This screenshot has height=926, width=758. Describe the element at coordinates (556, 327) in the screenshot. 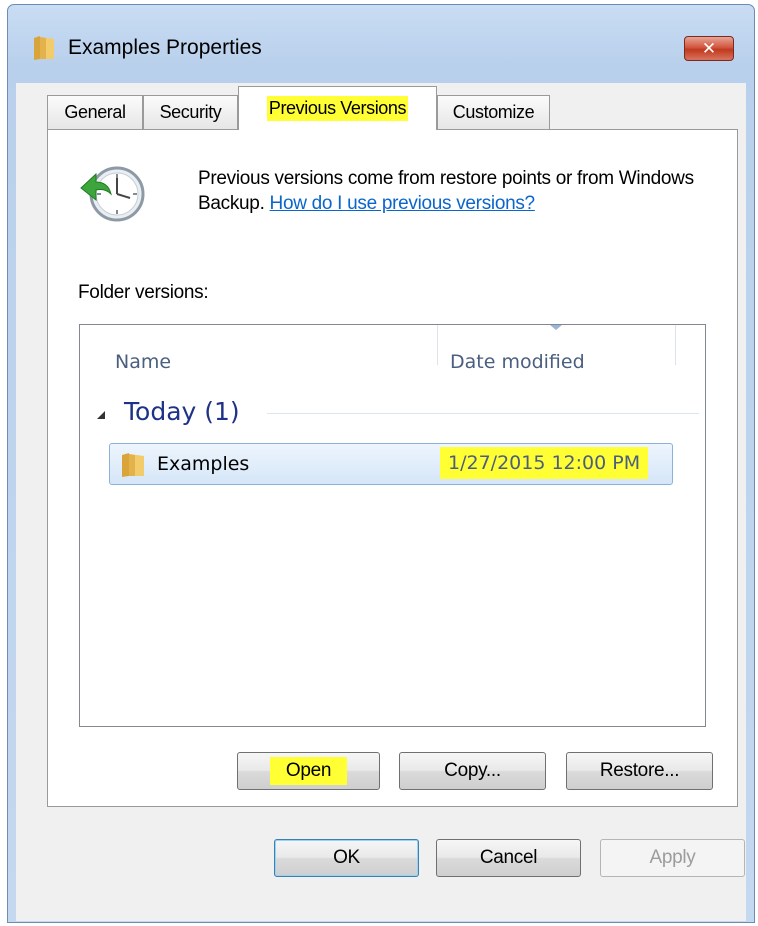

I see `sort-arrow-icon` at that location.